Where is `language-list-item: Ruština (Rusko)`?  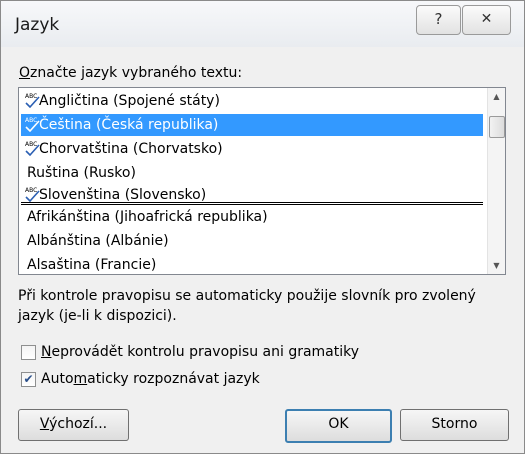
language-list-item: Ruština (Rusko) is located at coordinates (252, 173).